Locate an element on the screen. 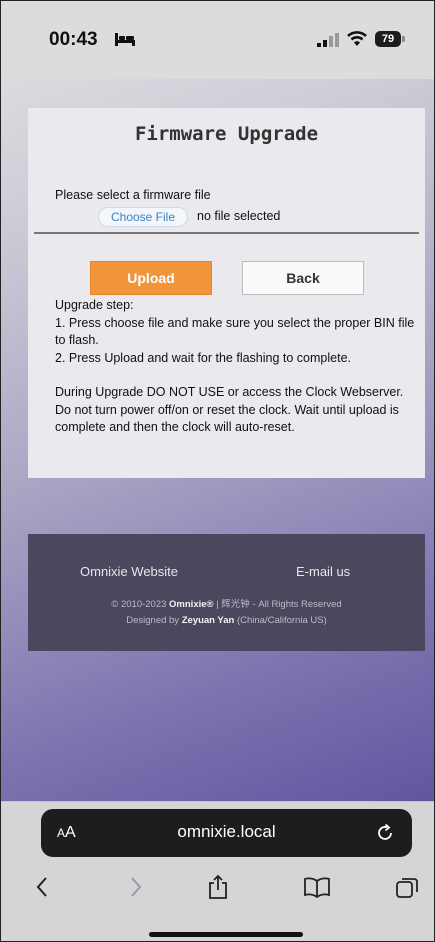  back-icon is located at coordinates (43, 887).